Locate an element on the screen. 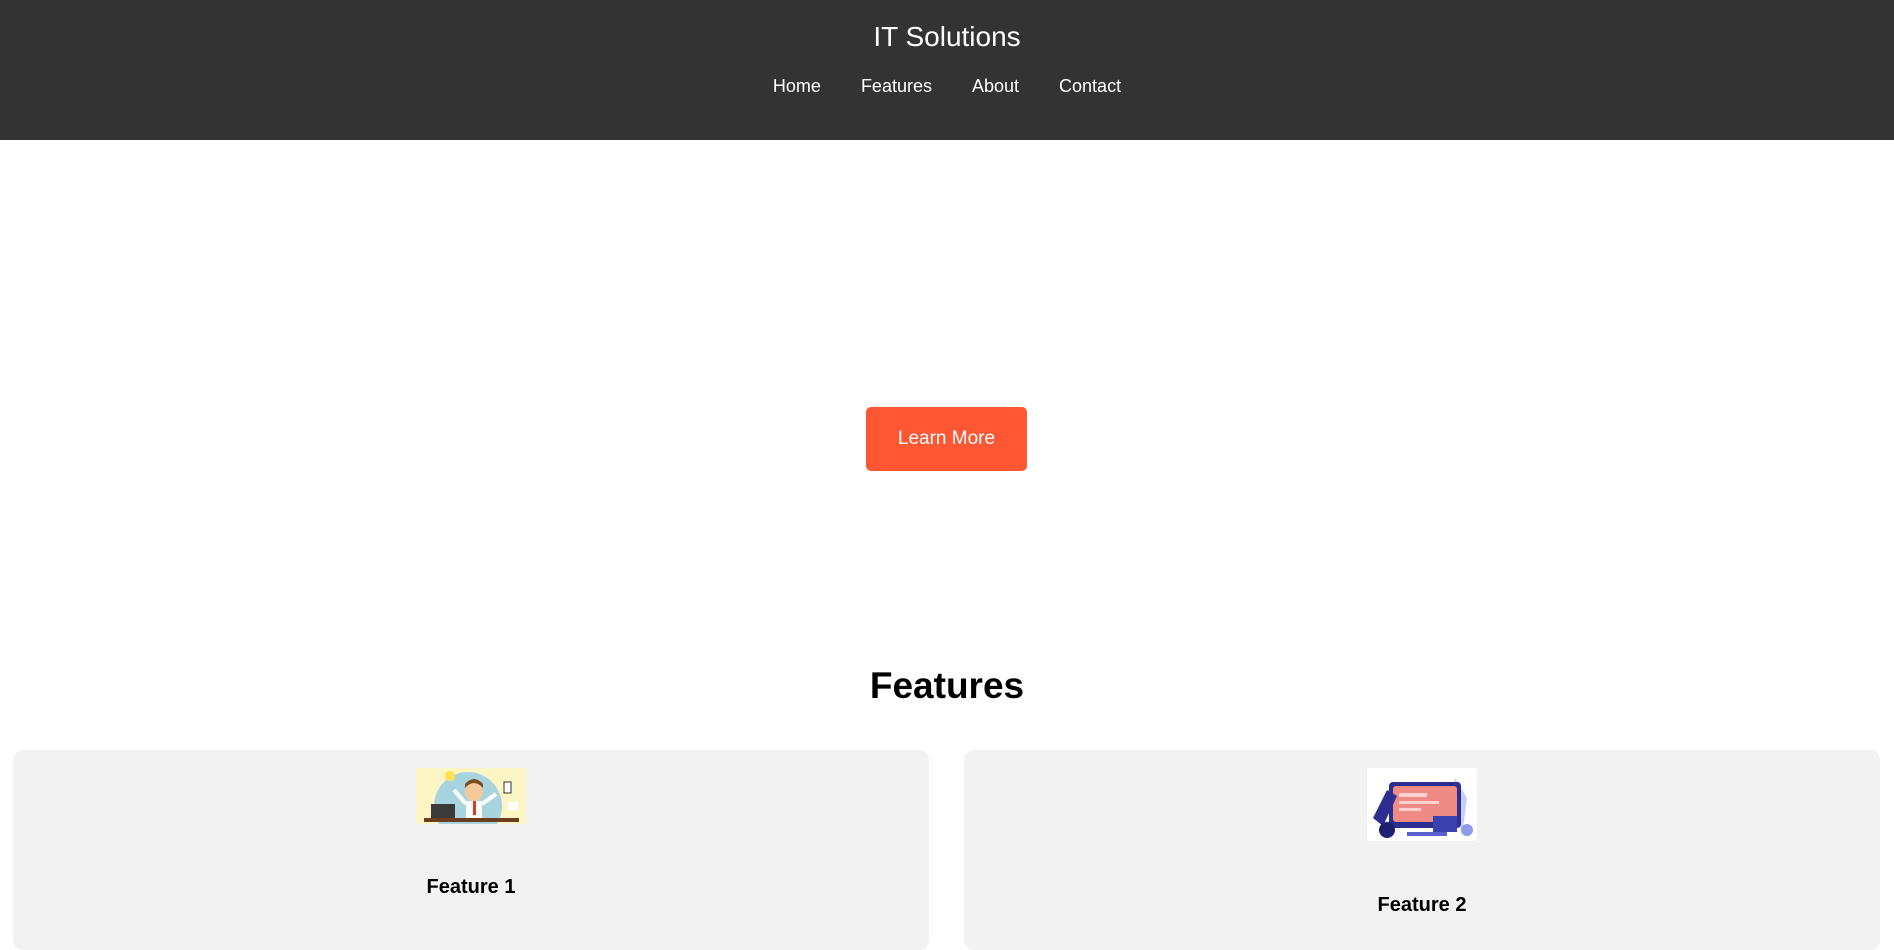 This screenshot has width=1894, height=950. features-heading: Features is located at coordinates (947, 685).